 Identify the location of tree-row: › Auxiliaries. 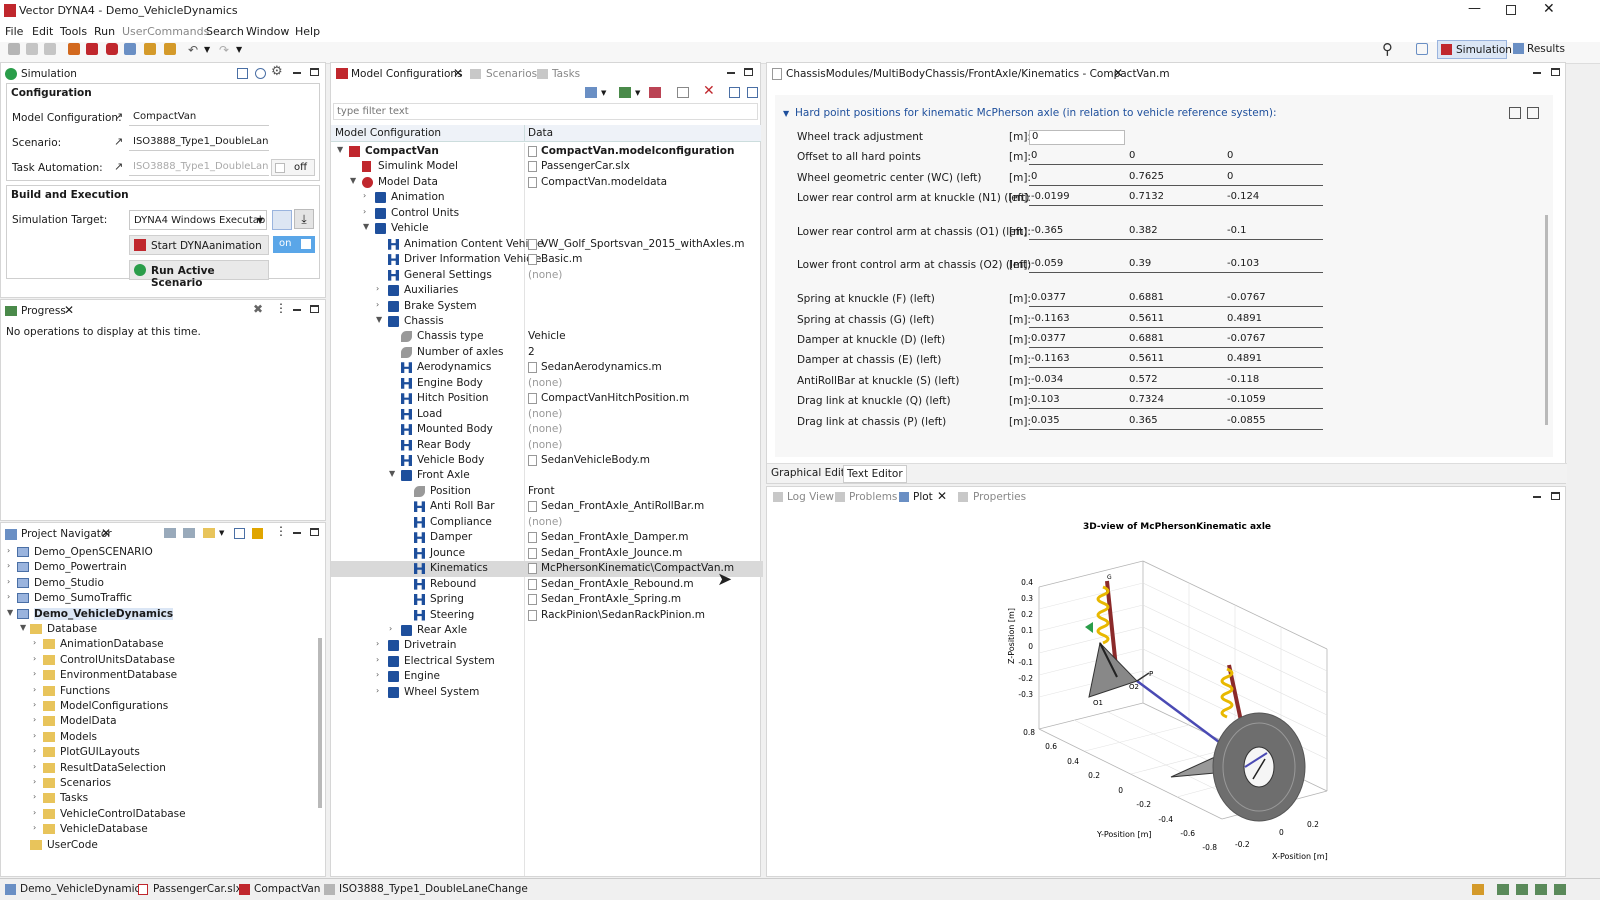
(547, 291).